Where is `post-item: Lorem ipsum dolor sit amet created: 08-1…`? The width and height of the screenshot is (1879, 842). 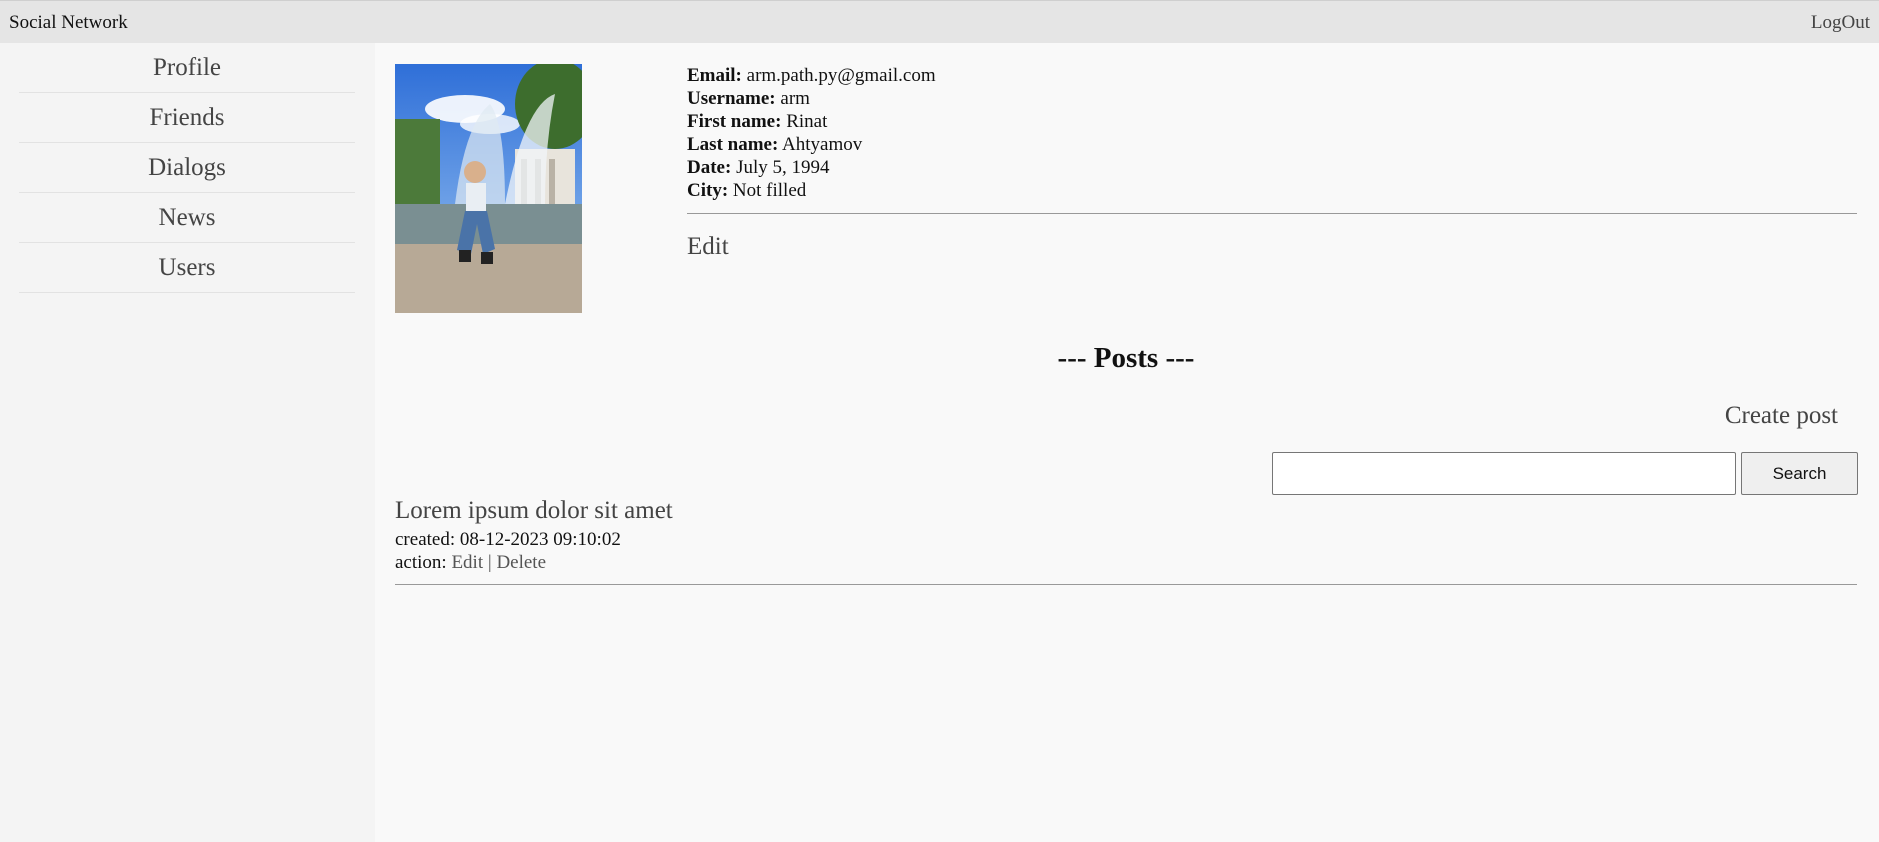 post-item: Lorem ipsum dolor sit amet created: 08-1… is located at coordinates (1126, 543).